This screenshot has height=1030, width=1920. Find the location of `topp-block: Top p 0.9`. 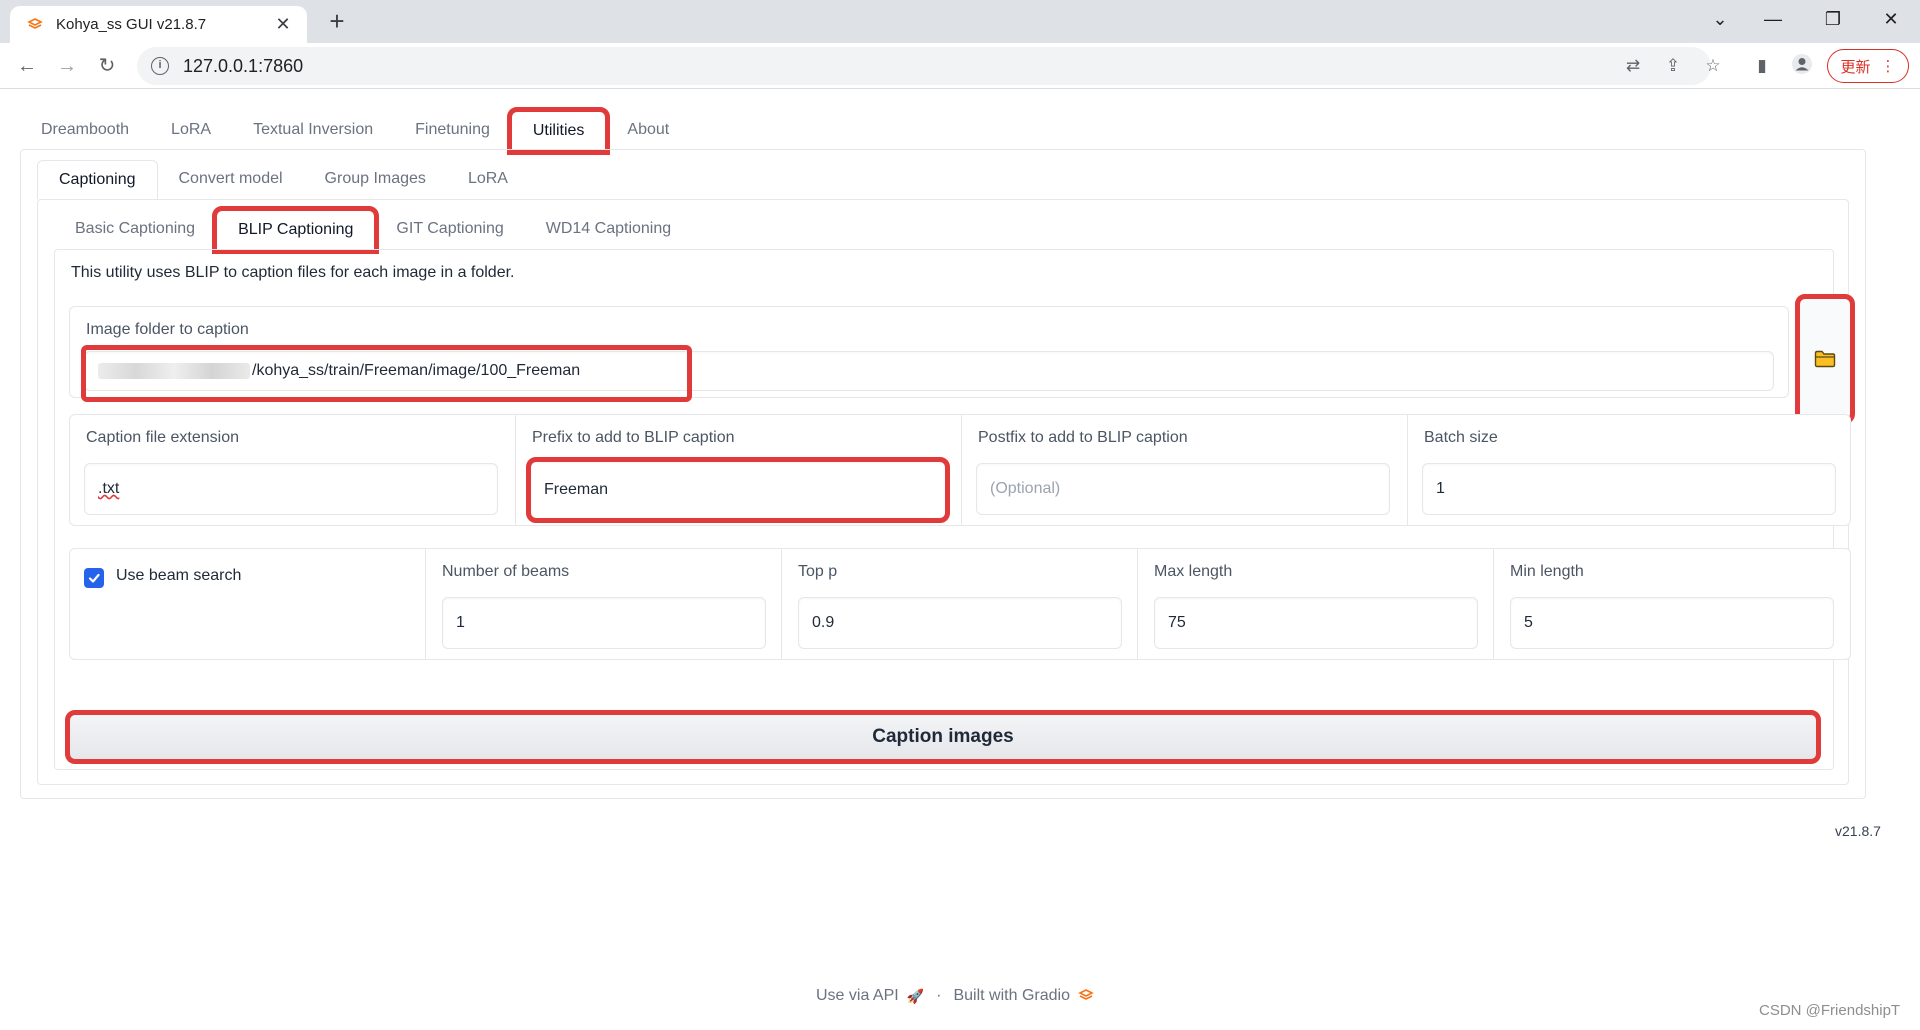

topp-block: Top p 0.9 is located at coordinates (960, 604).